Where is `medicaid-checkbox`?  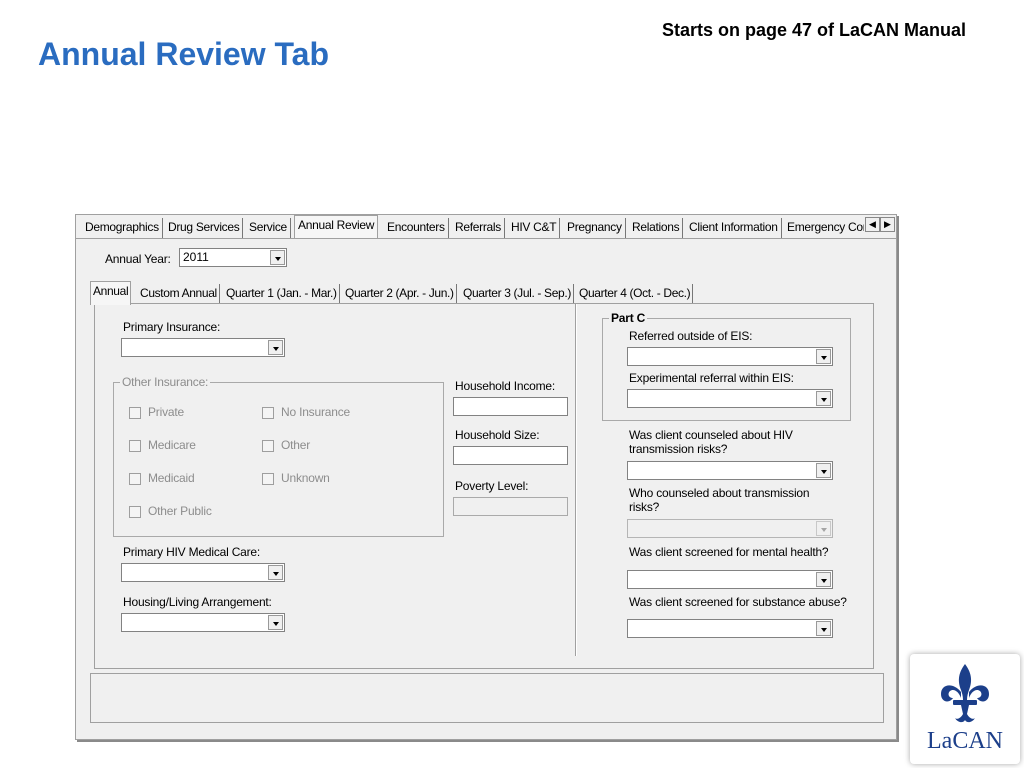
medicaid-checkbox is located at coordinates (135, 479).